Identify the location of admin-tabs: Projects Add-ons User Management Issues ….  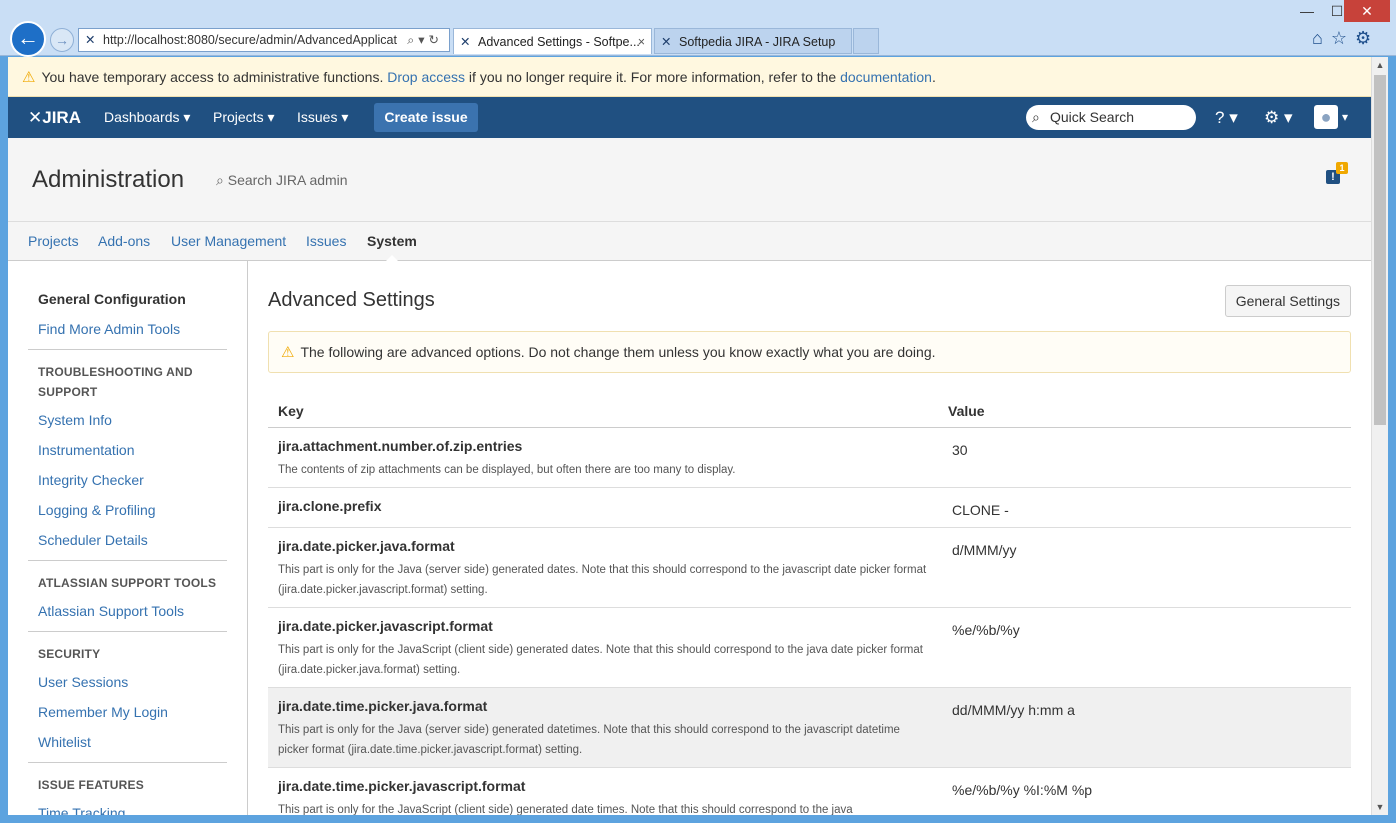
(689, 241).